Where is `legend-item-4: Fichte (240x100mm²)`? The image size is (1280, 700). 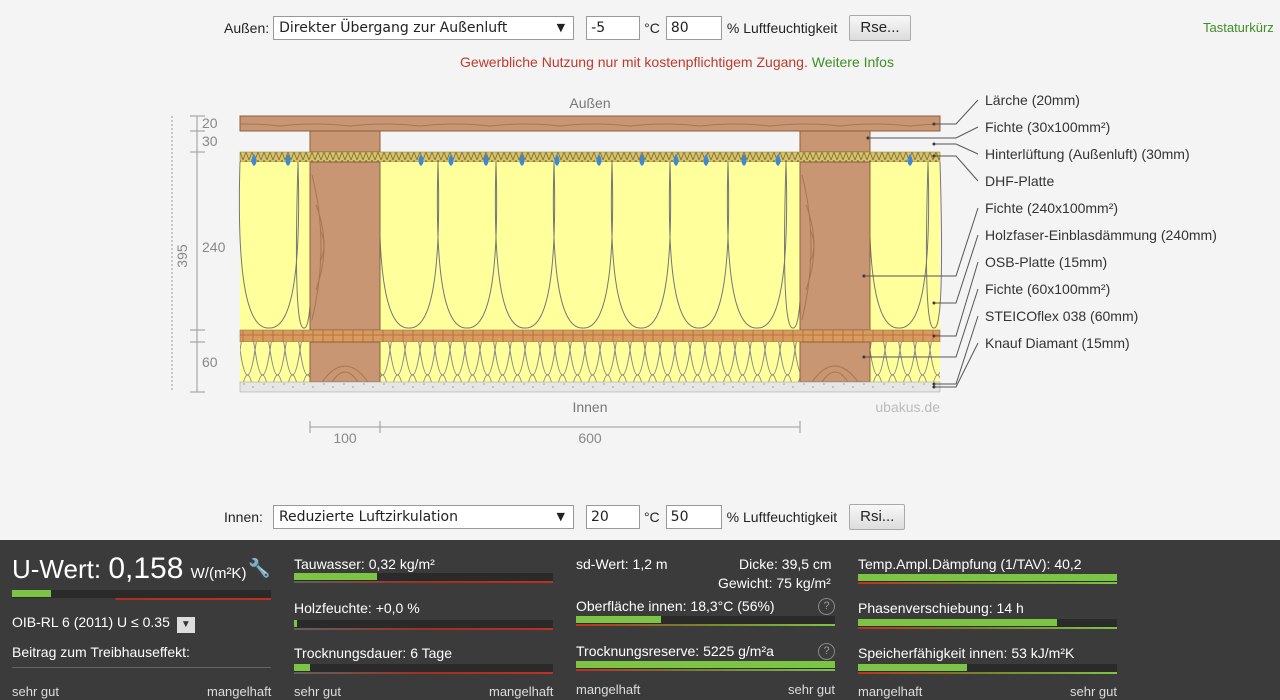 legend-item-4: Fichte (240x100mm²) is located at coordinates (1051, 208).